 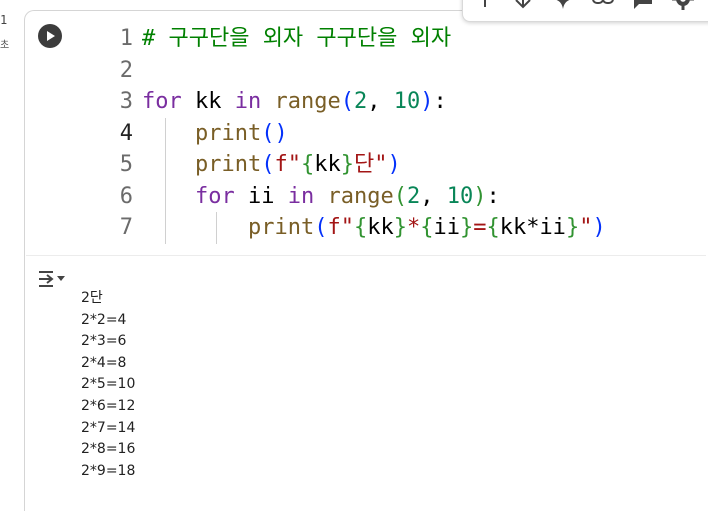 What do you see at coordinates (104, 341) in the screenshot?
I see `output-line: 2*3=6` at bounding box center [104, 341].